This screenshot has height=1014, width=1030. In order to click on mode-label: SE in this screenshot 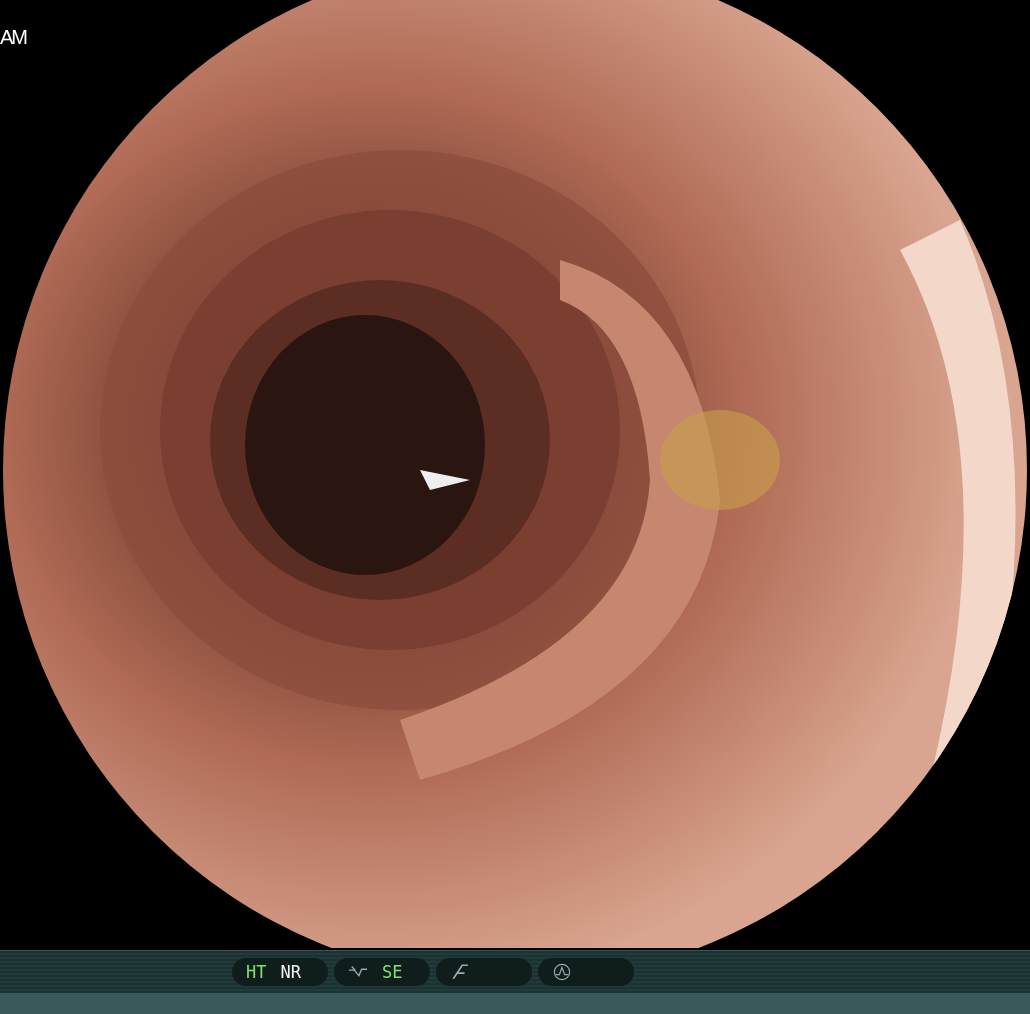, I will do `click(392, 972)`.